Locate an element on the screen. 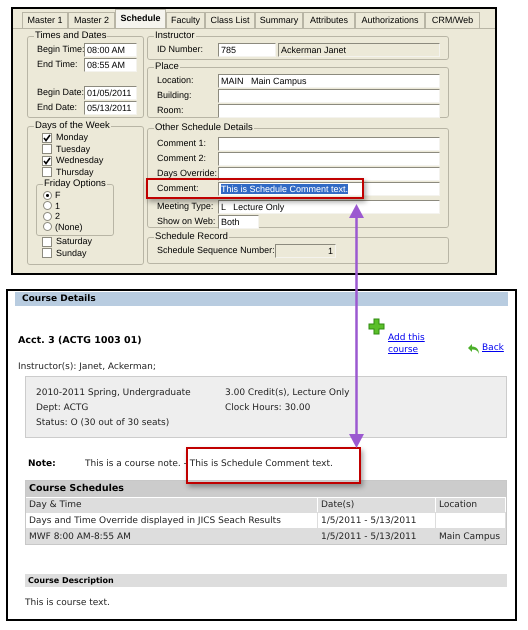  group-title: Instructor is located at coordinates (175, 36).